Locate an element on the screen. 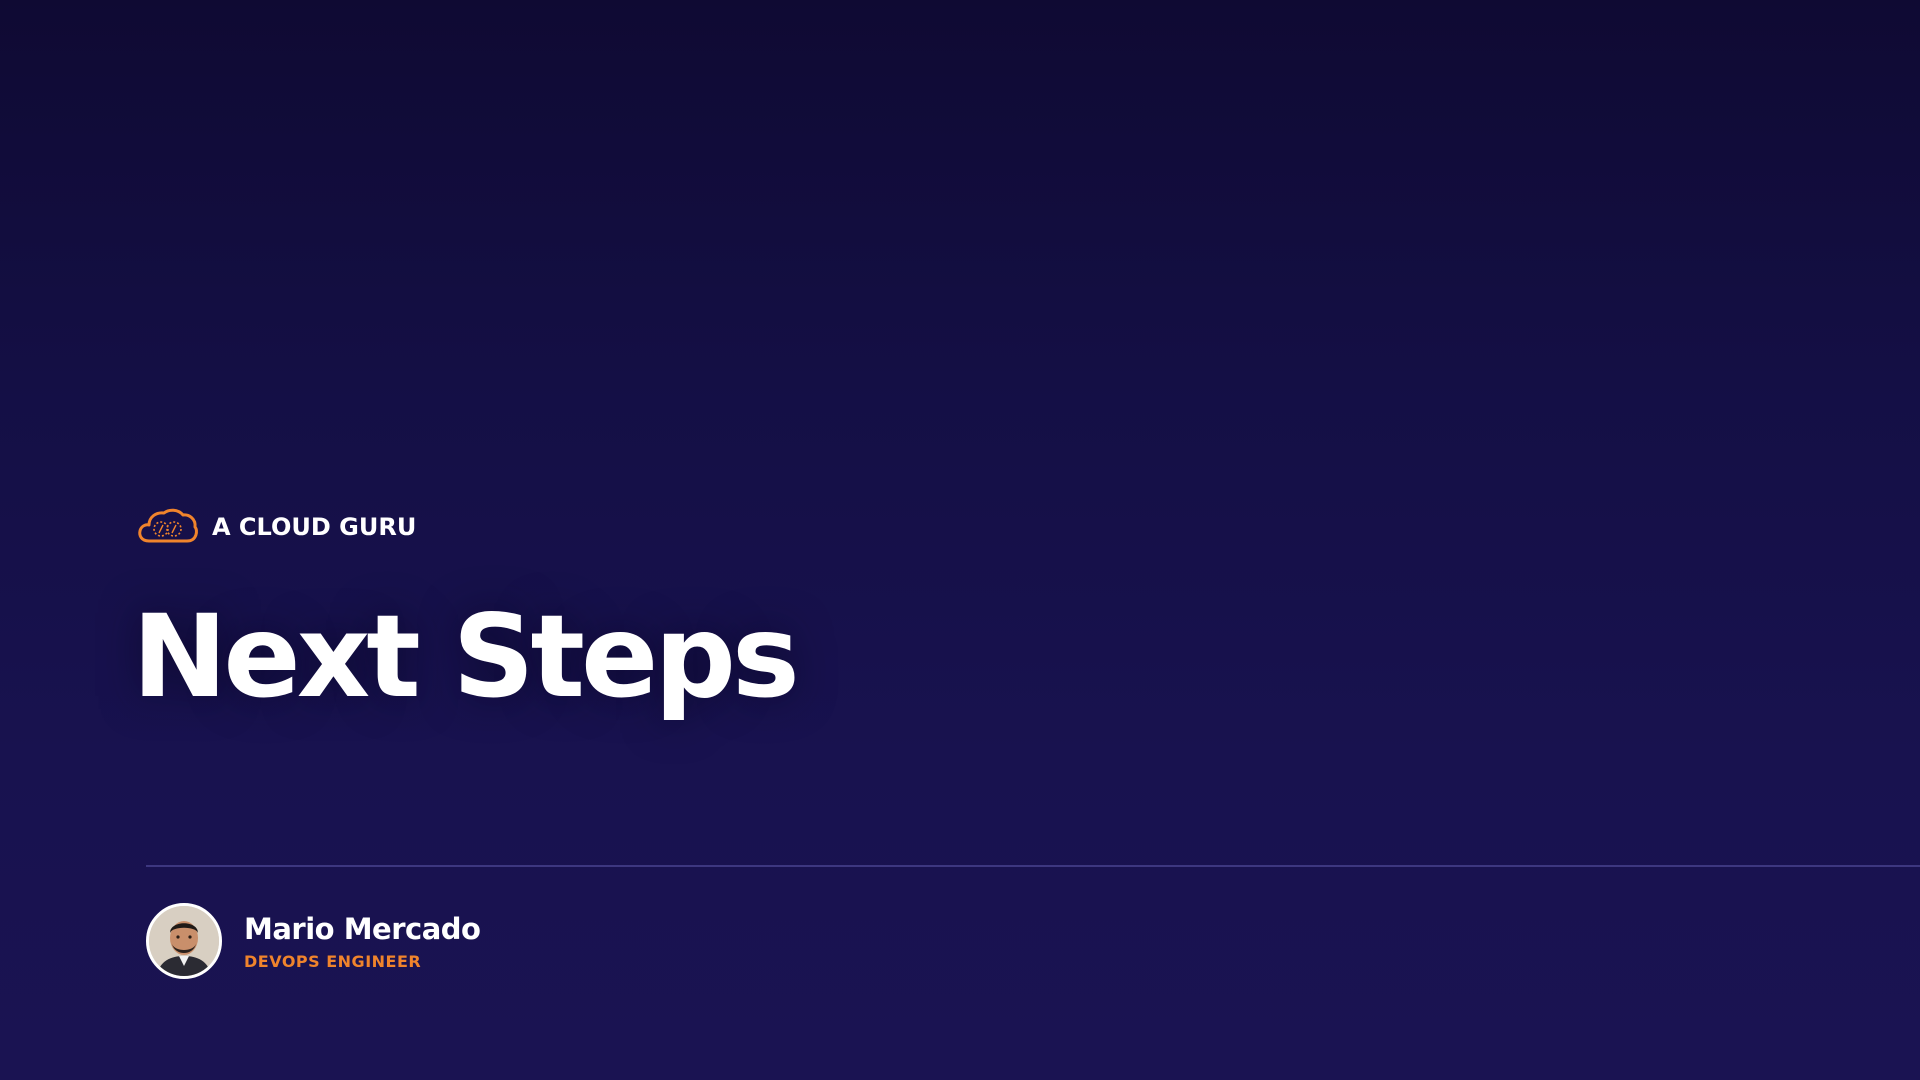  presenter-role: DEVOPS ENGINEER is located at coordinates (333, 961).